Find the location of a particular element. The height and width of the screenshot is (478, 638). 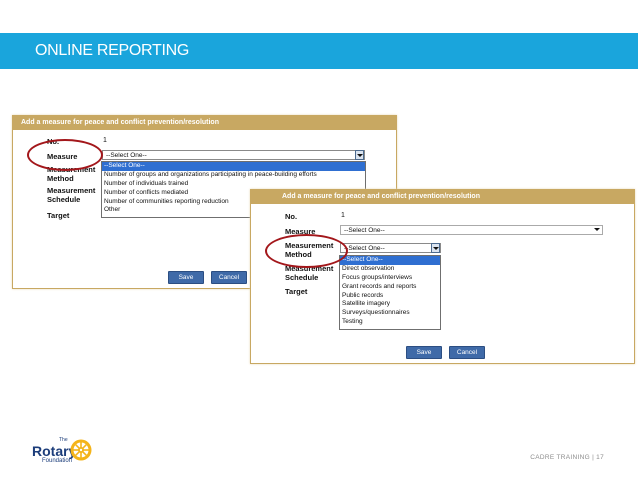

dropdown-option: Satellite imagery is located at coordinates (390, 304).